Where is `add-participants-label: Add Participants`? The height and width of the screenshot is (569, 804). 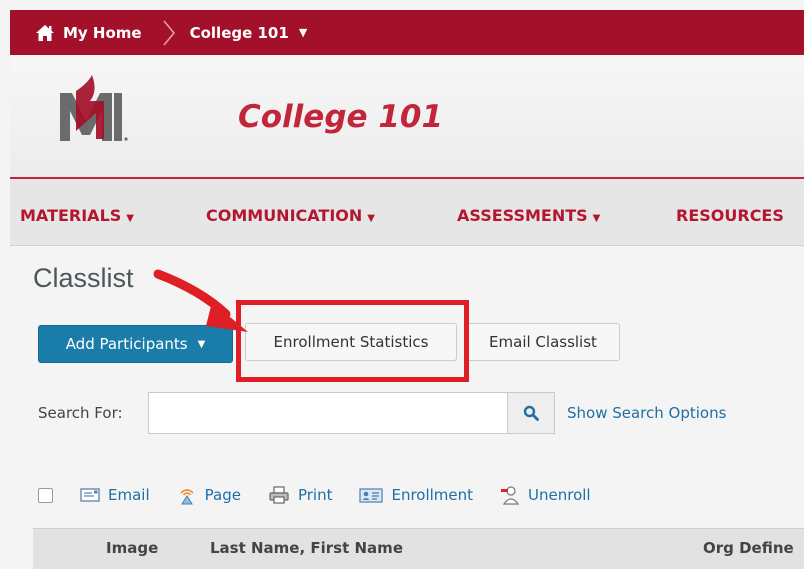 add-participants-label: Add Participants is located at coordinates (126, 344).